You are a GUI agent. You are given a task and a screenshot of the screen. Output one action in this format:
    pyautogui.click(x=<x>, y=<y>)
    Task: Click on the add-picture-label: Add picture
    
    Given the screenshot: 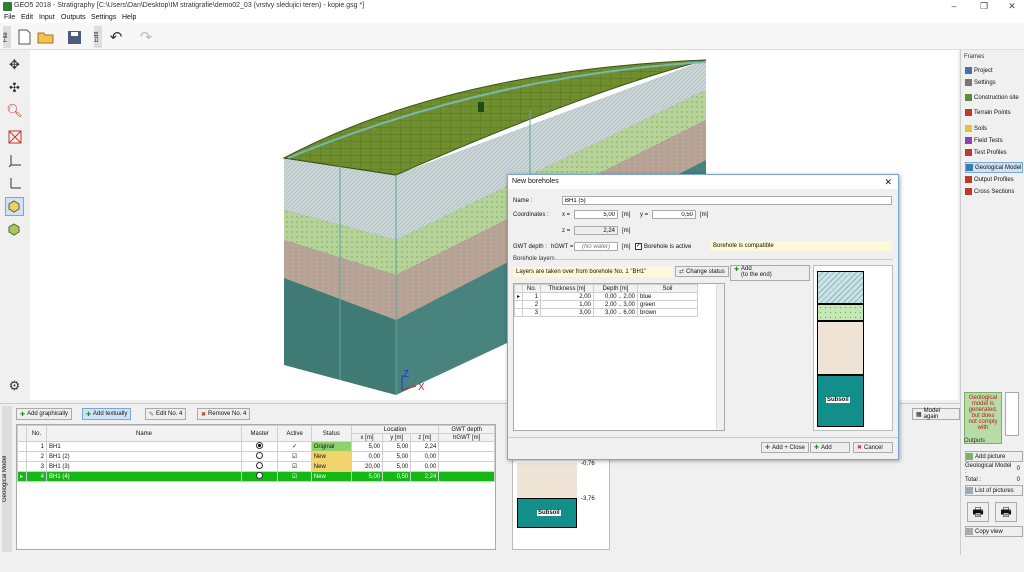 What is the action you would take?
    pyautogui.click(x=990, y=456)
    